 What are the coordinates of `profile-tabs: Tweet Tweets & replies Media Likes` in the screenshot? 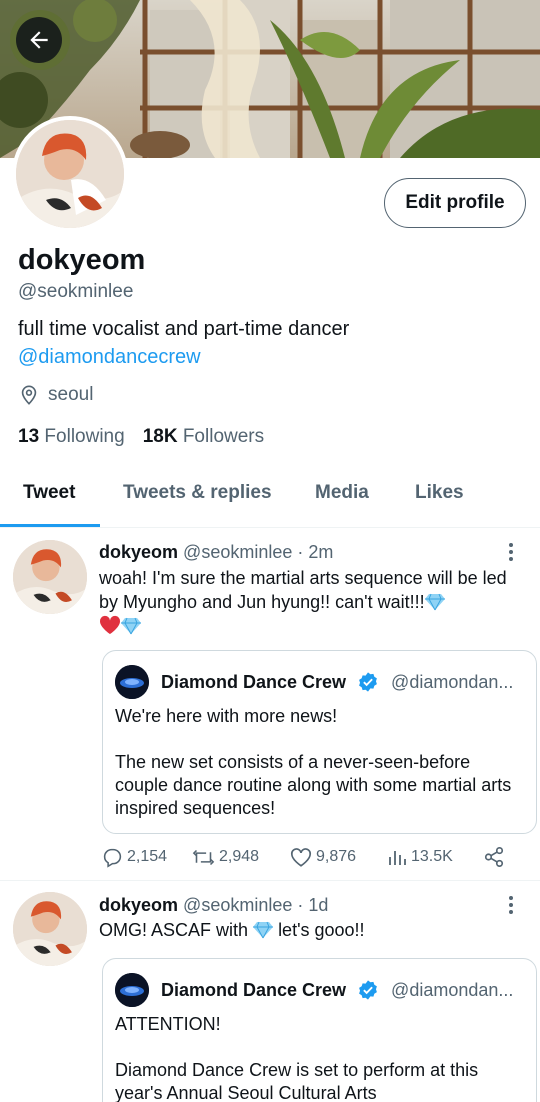 It's located at (270, 498).